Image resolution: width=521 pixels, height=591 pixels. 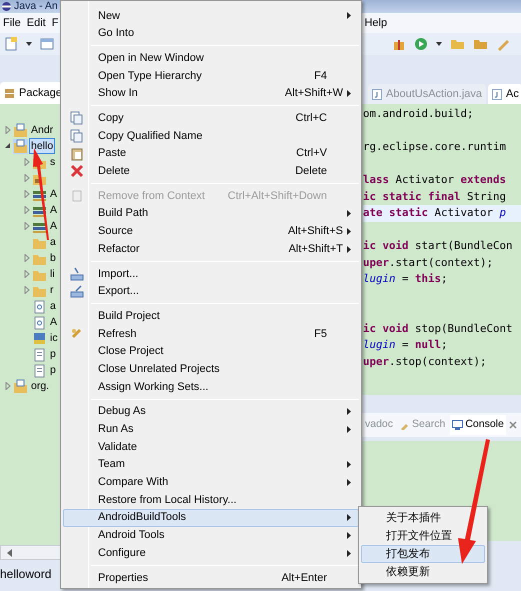 What do you see at coordinates (9, 93) in the screenshot?
I see `package-icon` at bounding box center [9, 93].